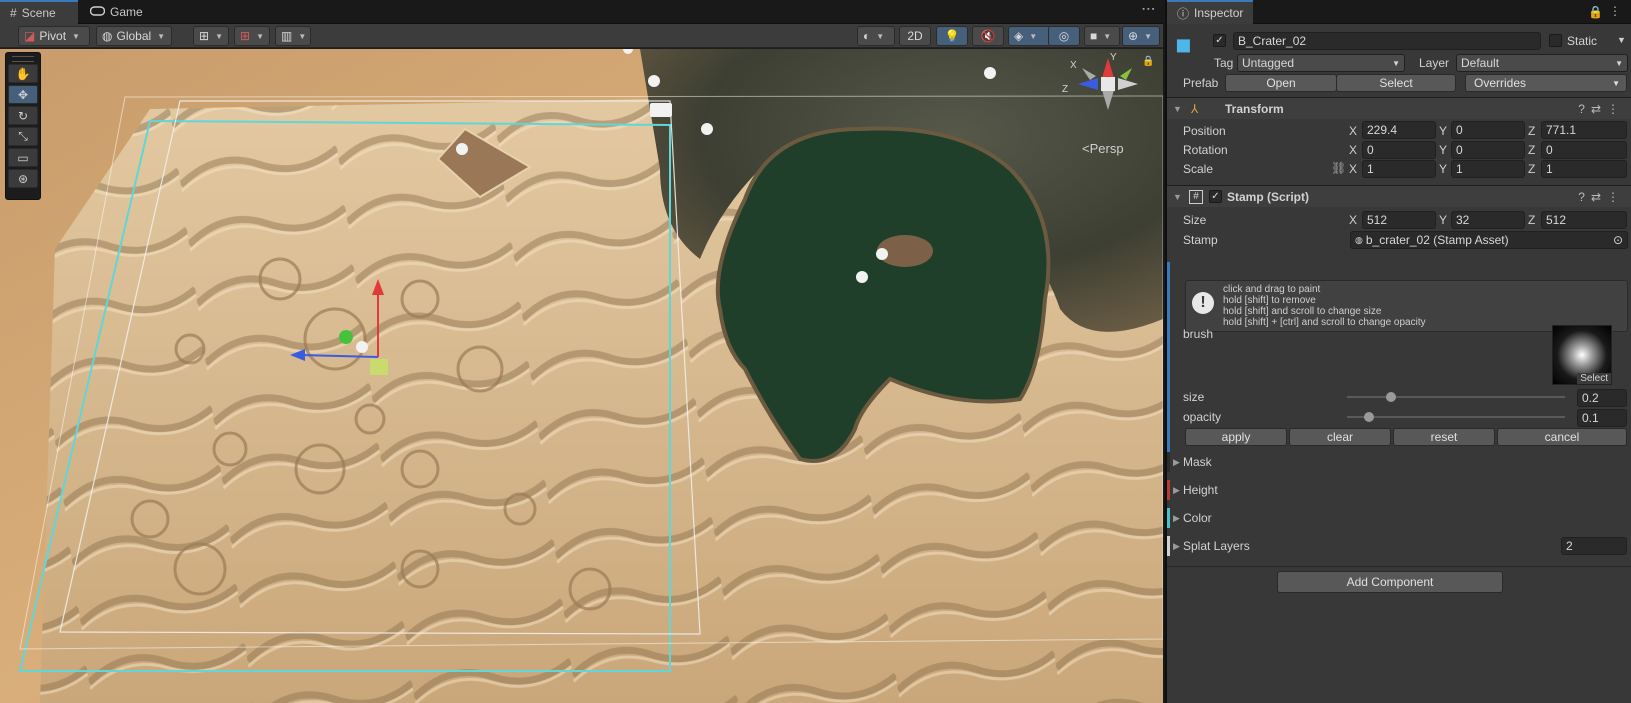 Image resolution: width=1631 pixels, height=703 pixels. I want to click on hidden-objects-toggle: ◎, so click(1064, 36).